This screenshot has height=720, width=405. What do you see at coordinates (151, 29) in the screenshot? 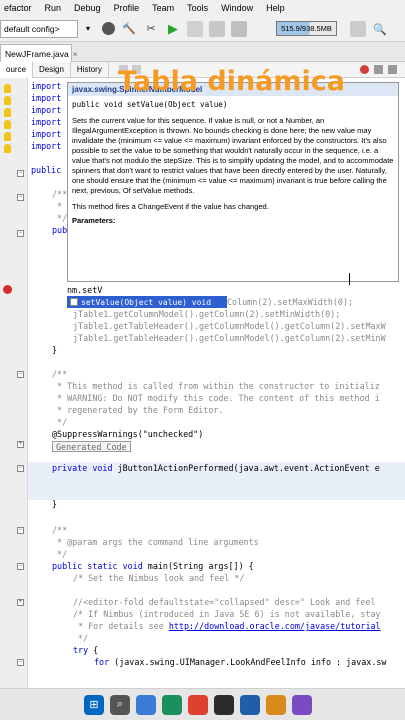
I see `clean-build-icon: ✂` at bounding box center [151, 29].